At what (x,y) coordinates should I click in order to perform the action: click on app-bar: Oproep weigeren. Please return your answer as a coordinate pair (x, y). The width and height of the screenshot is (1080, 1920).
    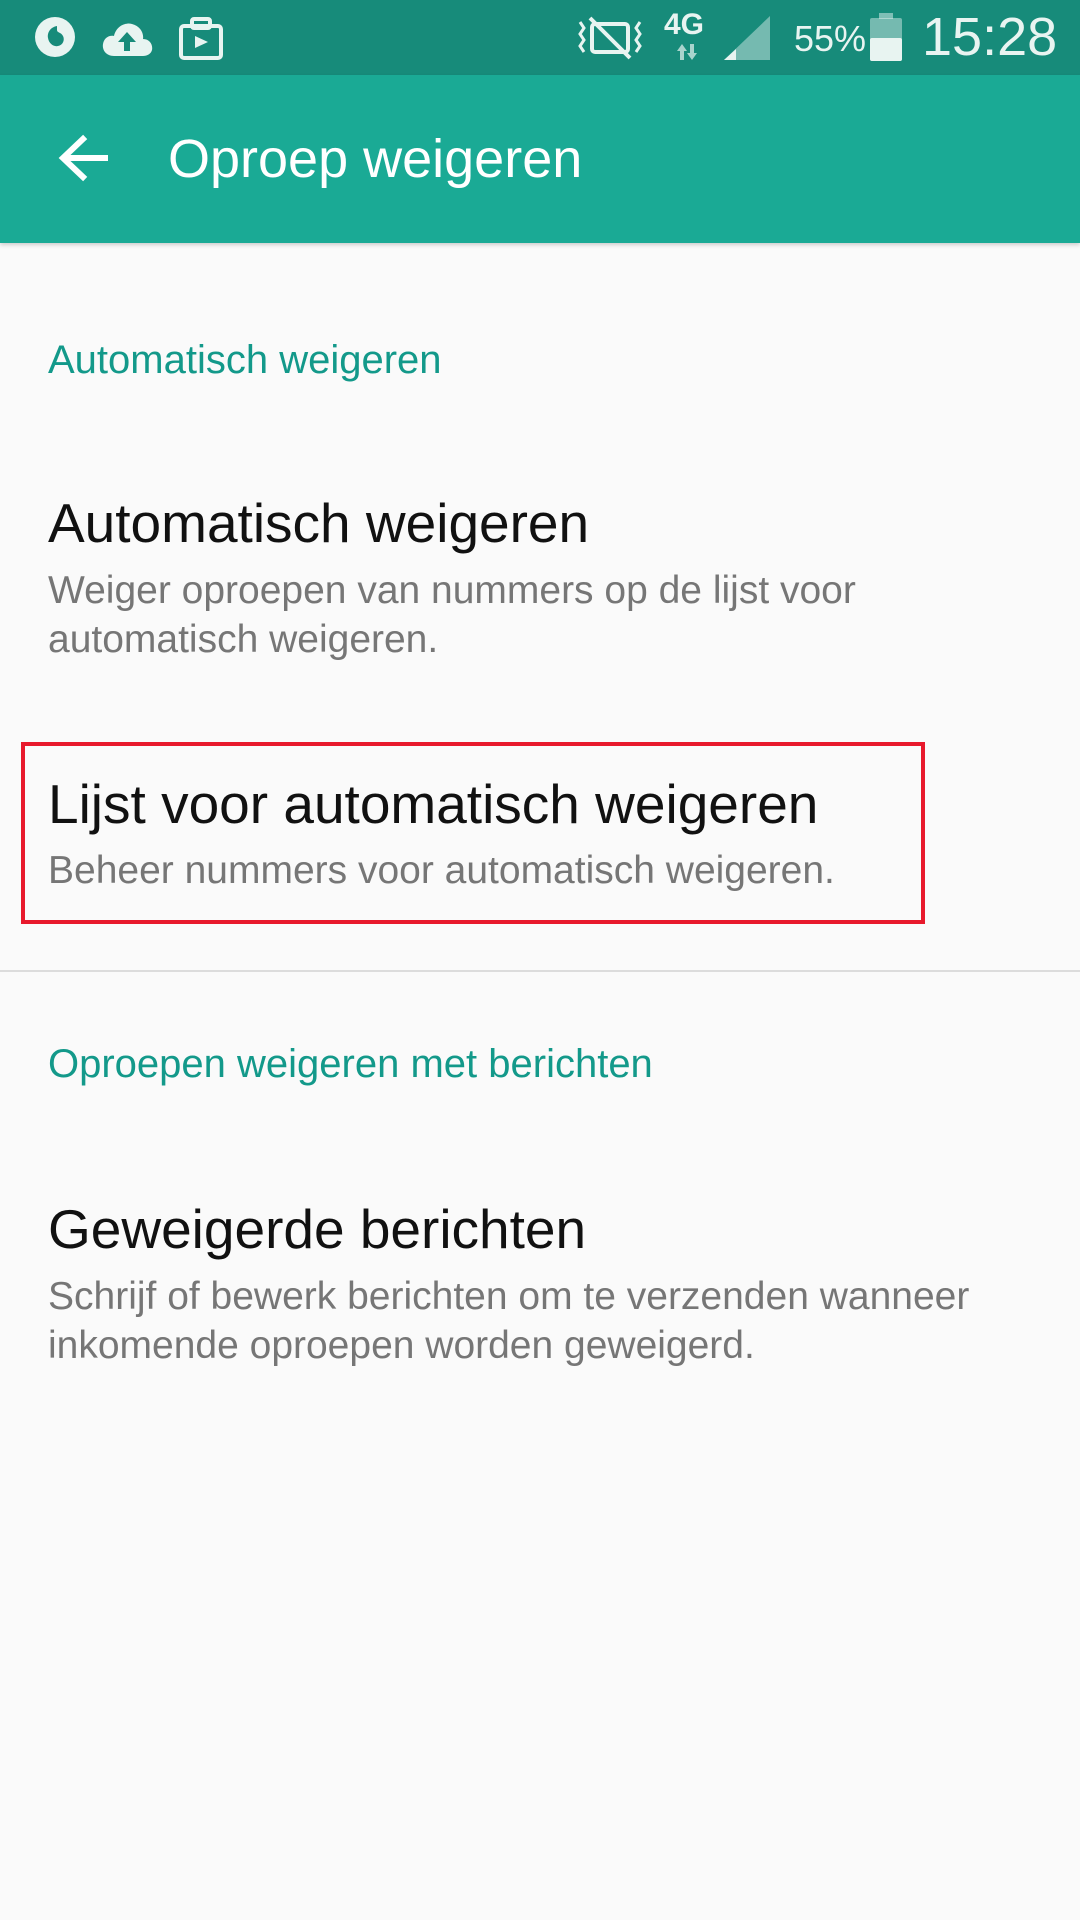
    Looking at the image, I should click on (540, 159).